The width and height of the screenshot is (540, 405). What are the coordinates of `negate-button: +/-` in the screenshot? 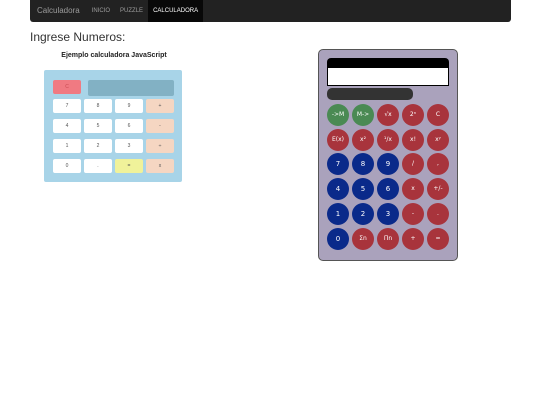 It's located at (438, 189).